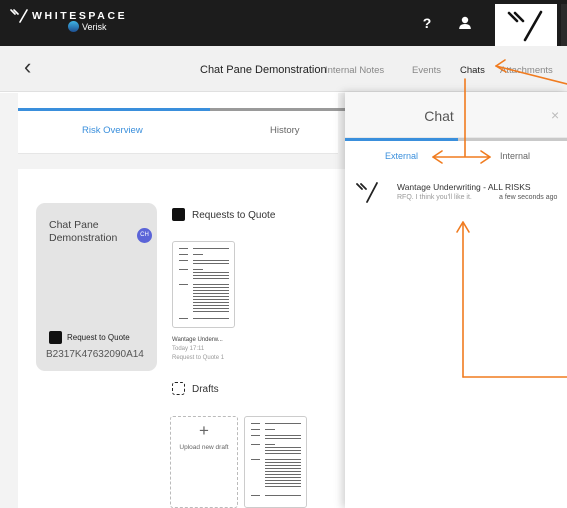 The width and height of the screenshot is (567, 508). I want to click on verisk-logo: Verisk, so click(87, 26).